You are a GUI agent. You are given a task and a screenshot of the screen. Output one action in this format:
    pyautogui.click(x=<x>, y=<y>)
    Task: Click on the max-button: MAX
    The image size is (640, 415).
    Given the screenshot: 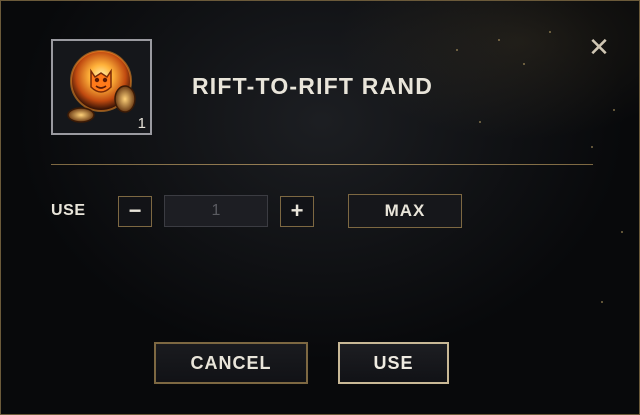 What is the action you would take?
    pyautogui.click(x=405, y=211)
    